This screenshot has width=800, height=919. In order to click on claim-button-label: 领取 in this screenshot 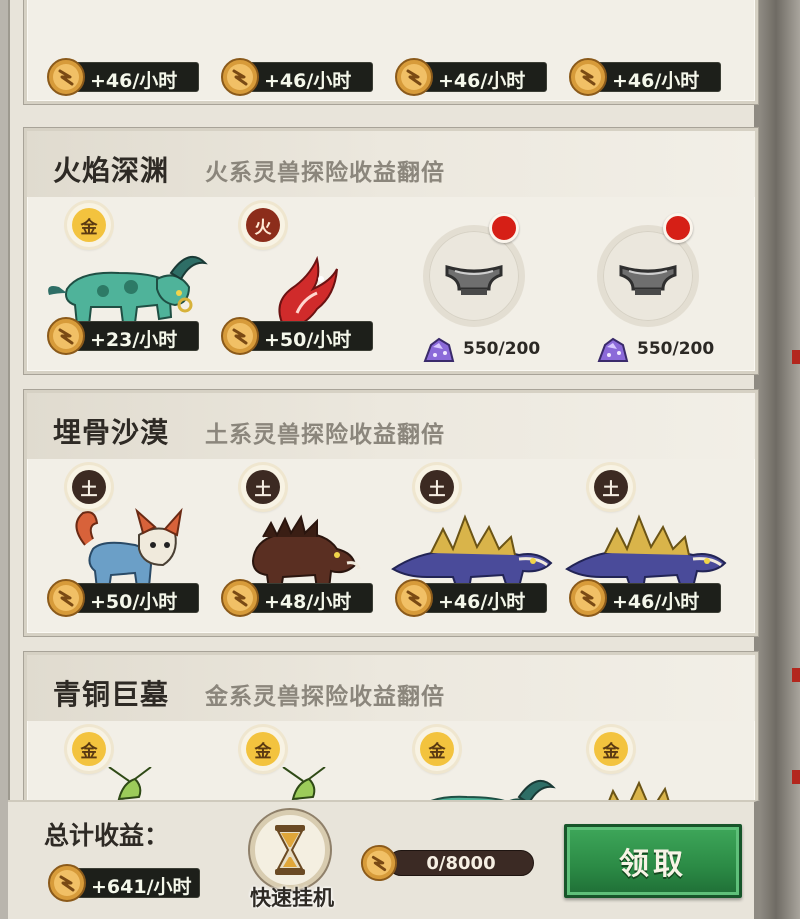, I will do `click(653, 864)`.